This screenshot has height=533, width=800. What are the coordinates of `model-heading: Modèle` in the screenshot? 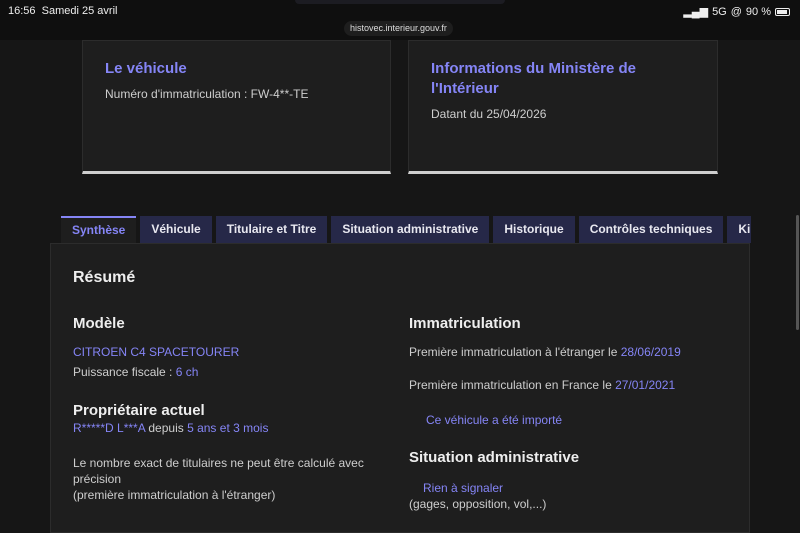 It's located at (99, 323).